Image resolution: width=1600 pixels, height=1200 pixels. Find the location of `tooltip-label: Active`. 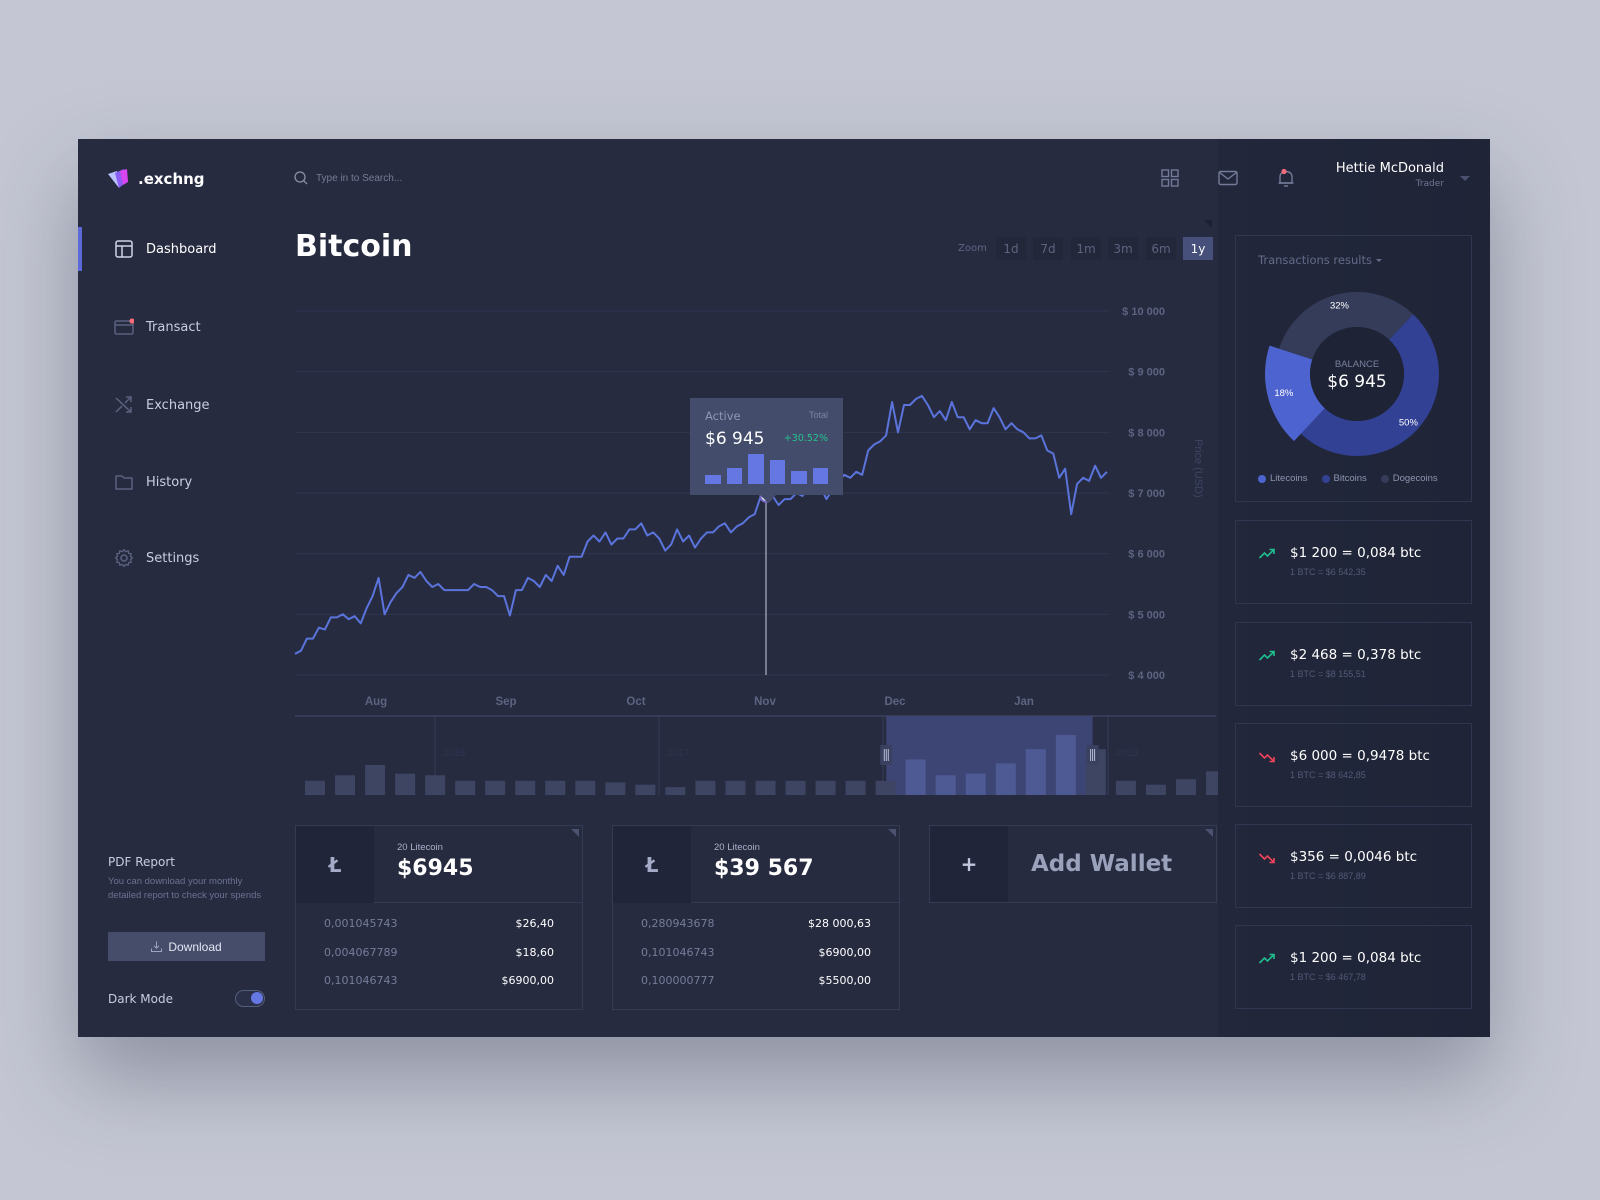

tooltip-label: Active is located at coordinates (723, 416).